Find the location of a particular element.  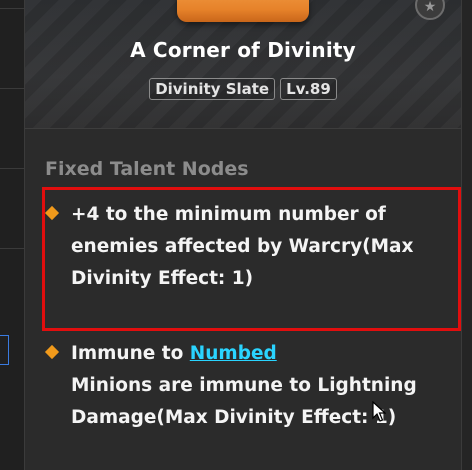

item-name: A Corner of Divinity is located at coordinates (243, 50).